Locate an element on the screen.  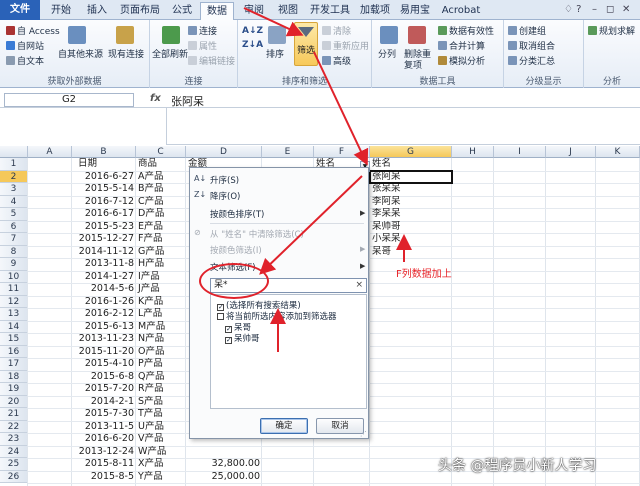
cell-date: 2015-6-13 is located at coordinates (104, 327).